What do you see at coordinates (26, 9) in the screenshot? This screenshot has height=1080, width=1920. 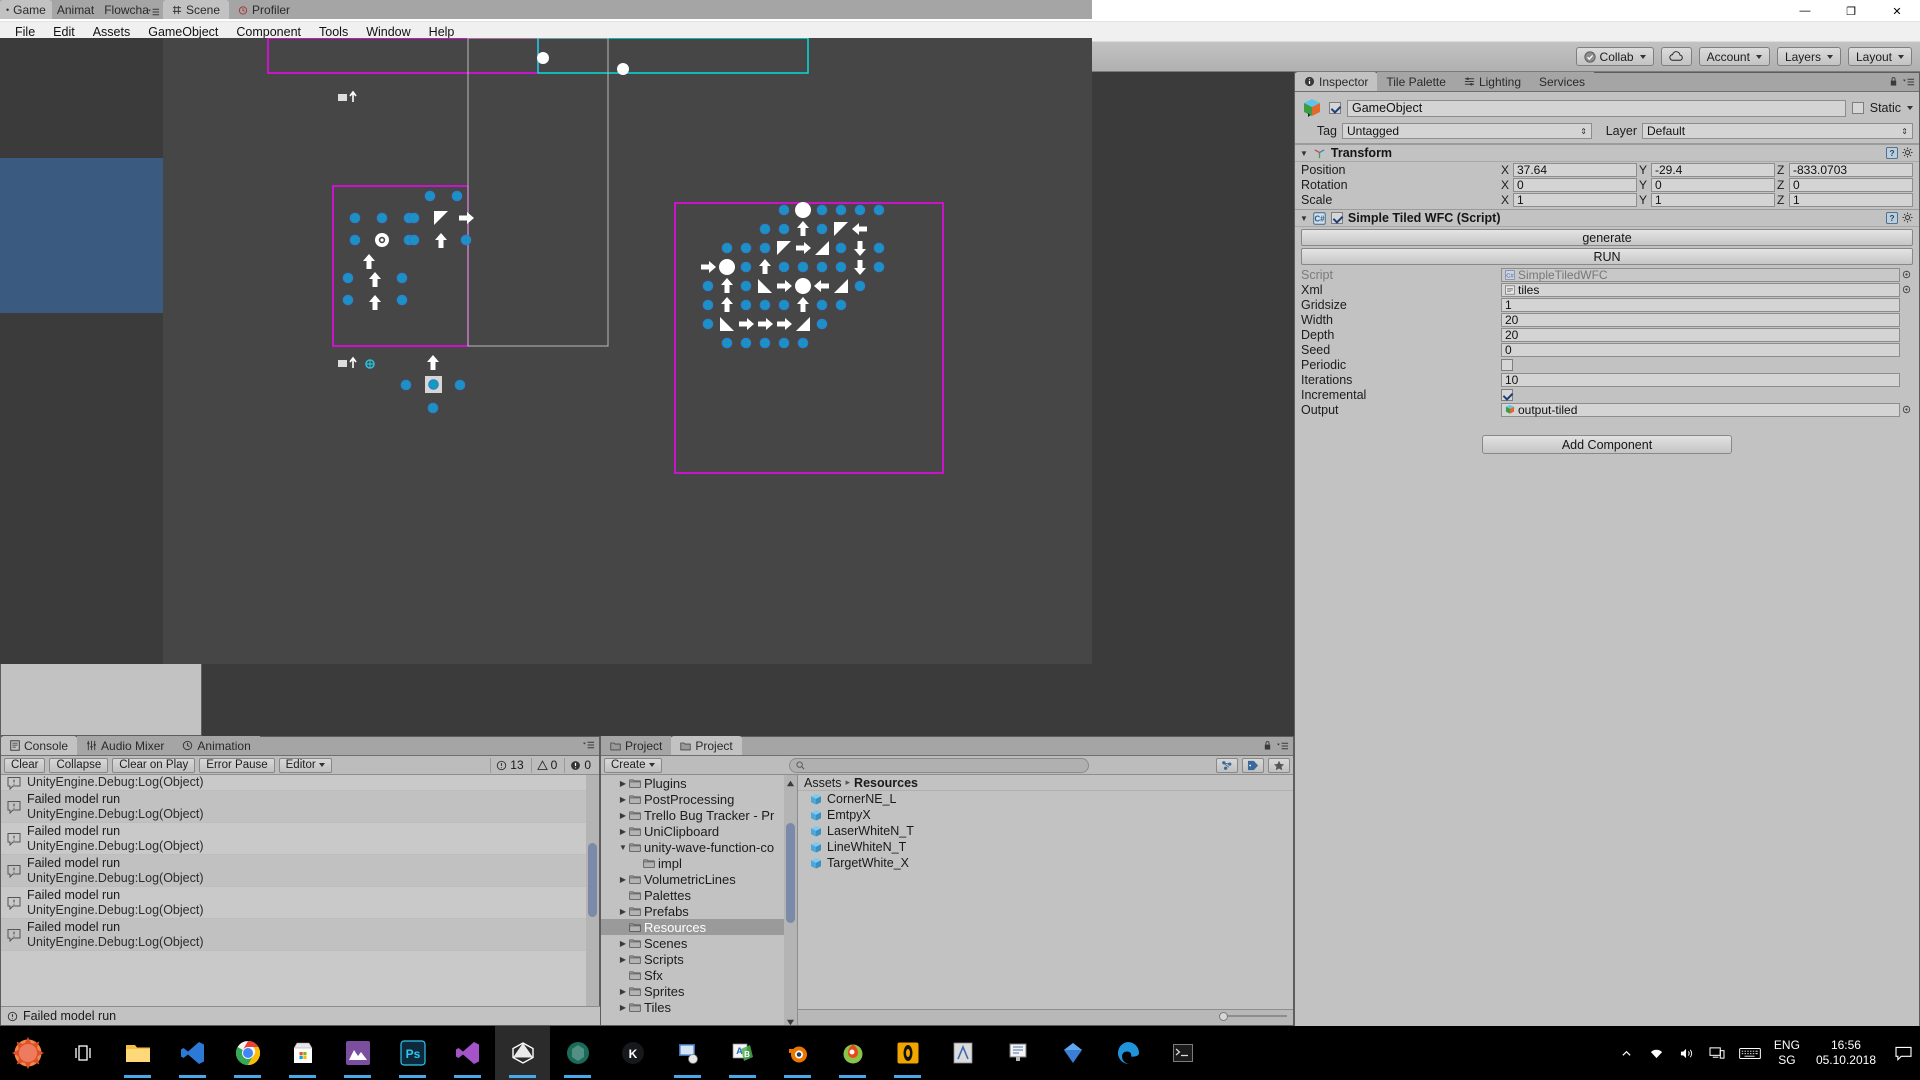 I see `tab-game: • Game` at bounding box center [26, 9].